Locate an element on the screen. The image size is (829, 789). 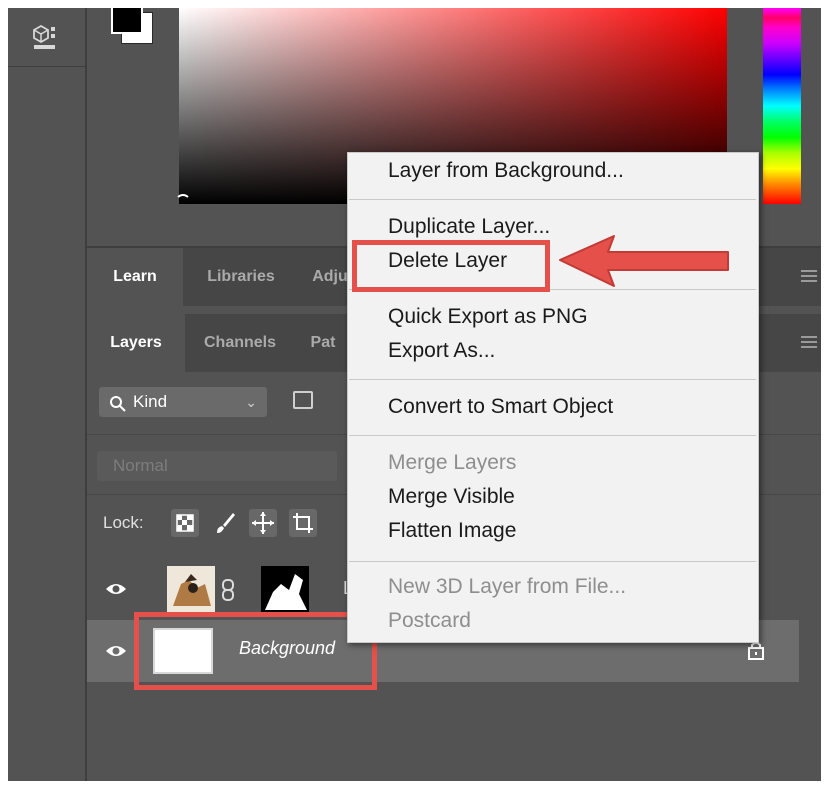
menu-item-convert-smart-object: Convert to Smart Object is located at coordinates (500, 407).